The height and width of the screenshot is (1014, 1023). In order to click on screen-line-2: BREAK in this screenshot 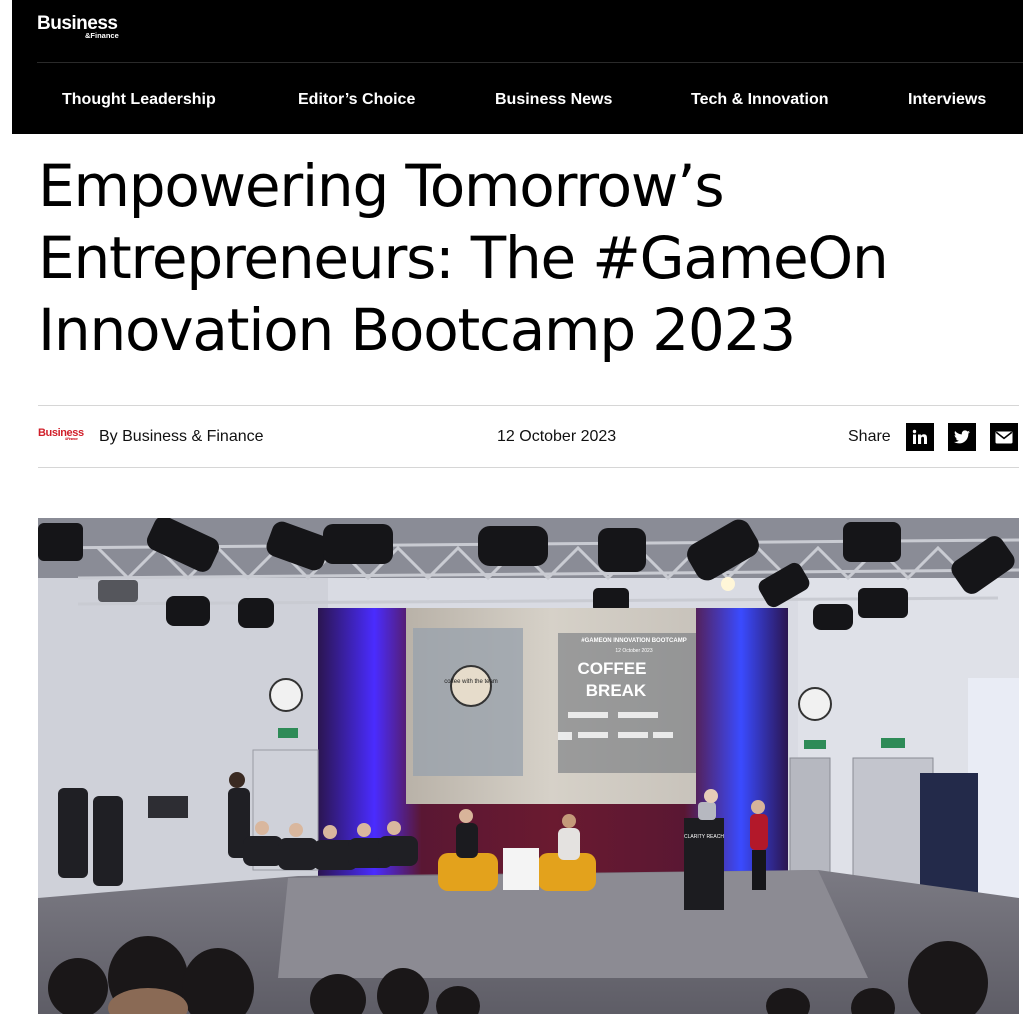, I will do `click(616, 690)`.